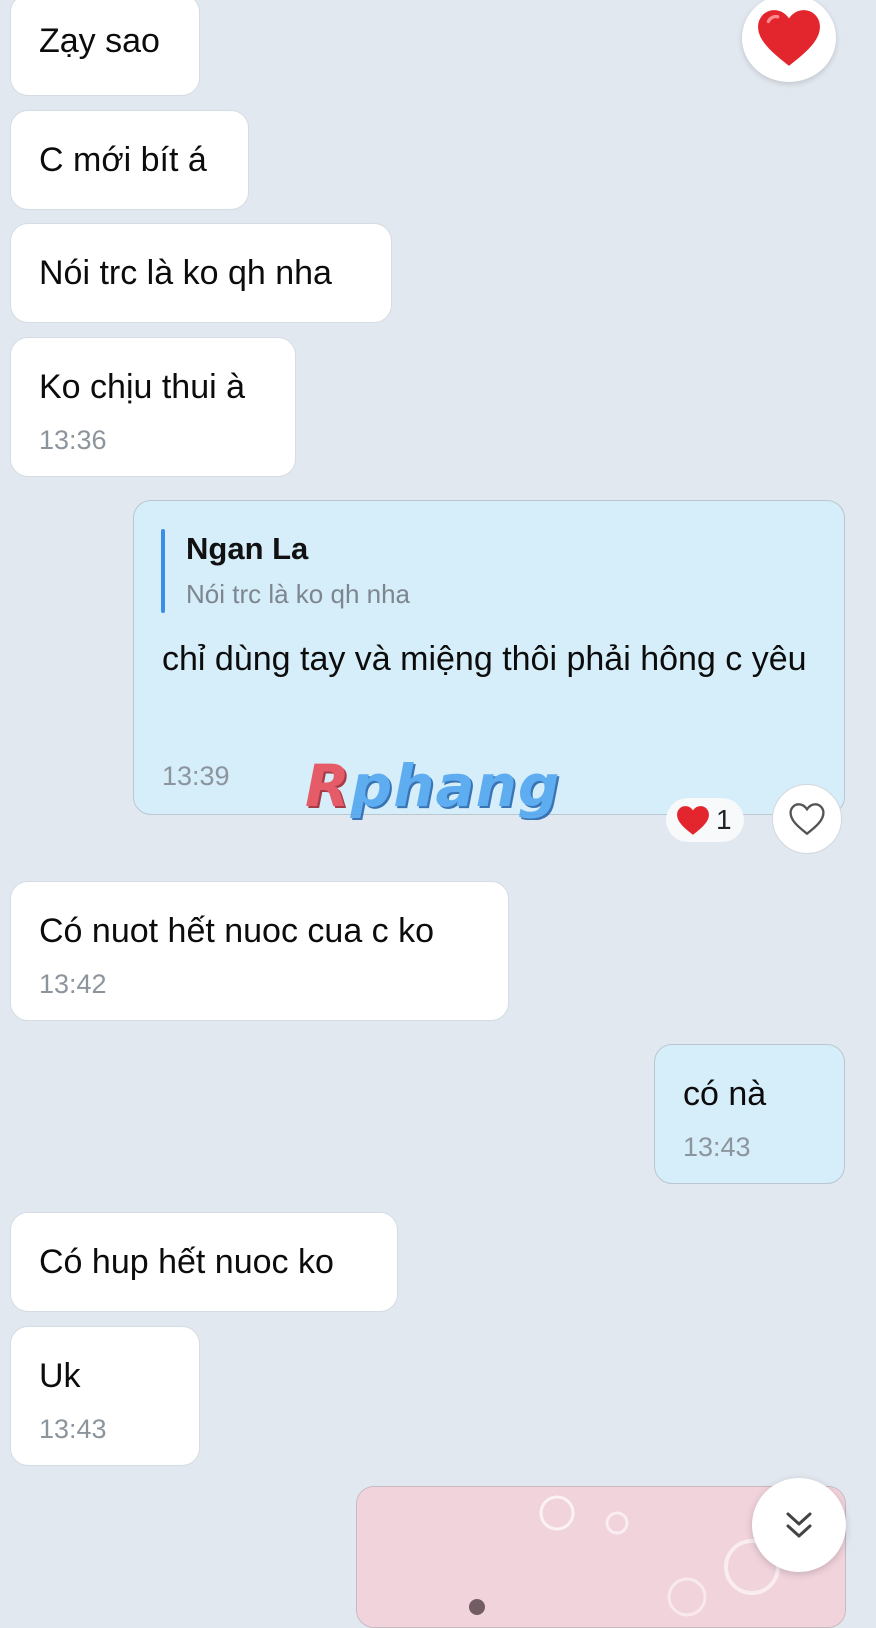 The height and width of the screenshot is (1628, 876). What do you see at coordinates (153, 407) in the screenshot?
I see `incoming-message-bubble: Ko chịu thui à 13:36` at bounding box center [153, 407].